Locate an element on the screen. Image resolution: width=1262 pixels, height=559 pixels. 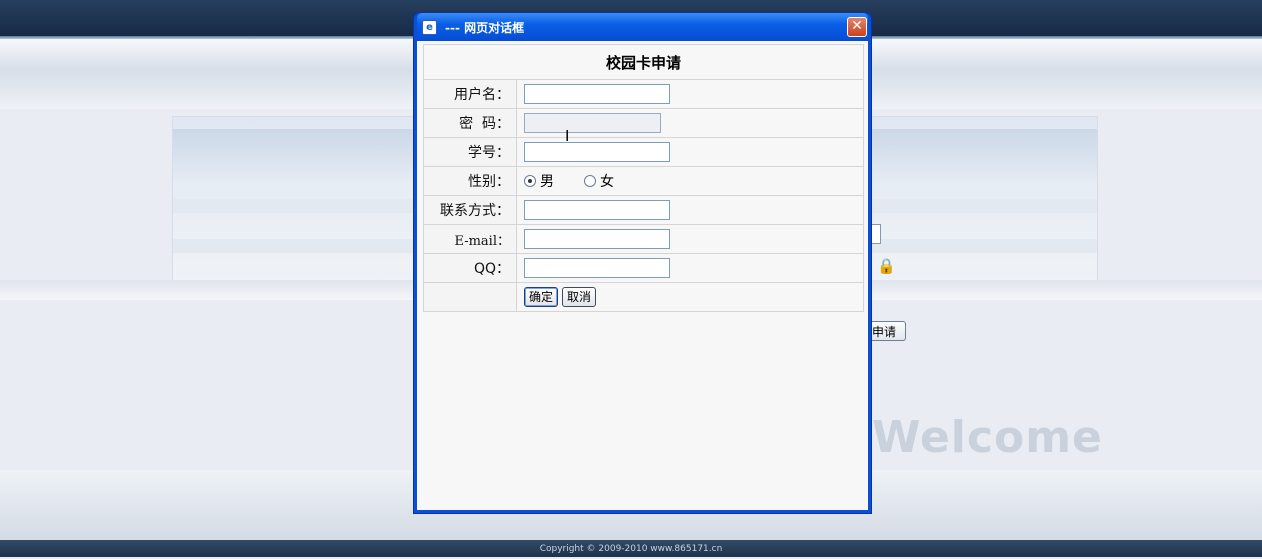
contact-input is located at coordinates (597, 210).